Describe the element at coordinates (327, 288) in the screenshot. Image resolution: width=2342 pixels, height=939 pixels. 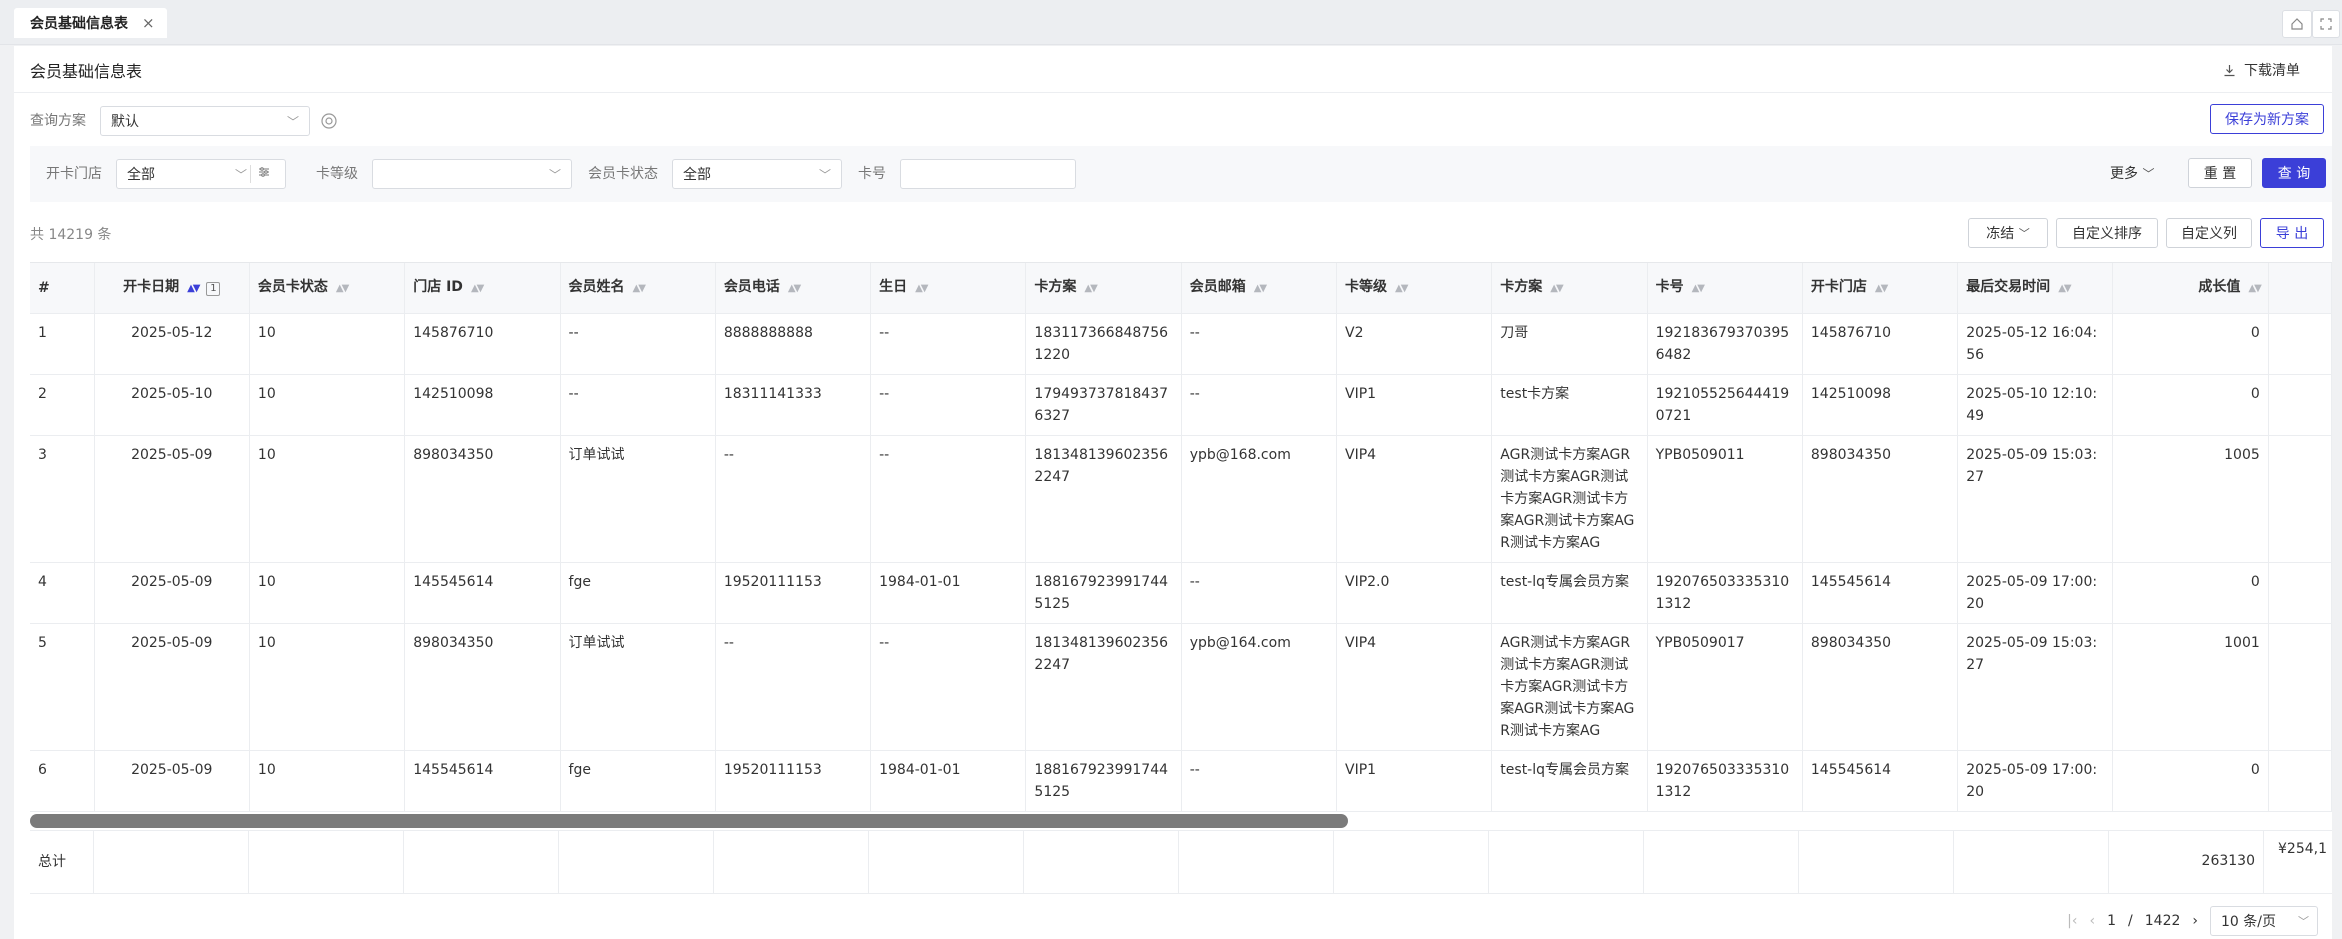
I see `column-header: 会员卡状态 ▲▼` at that location.